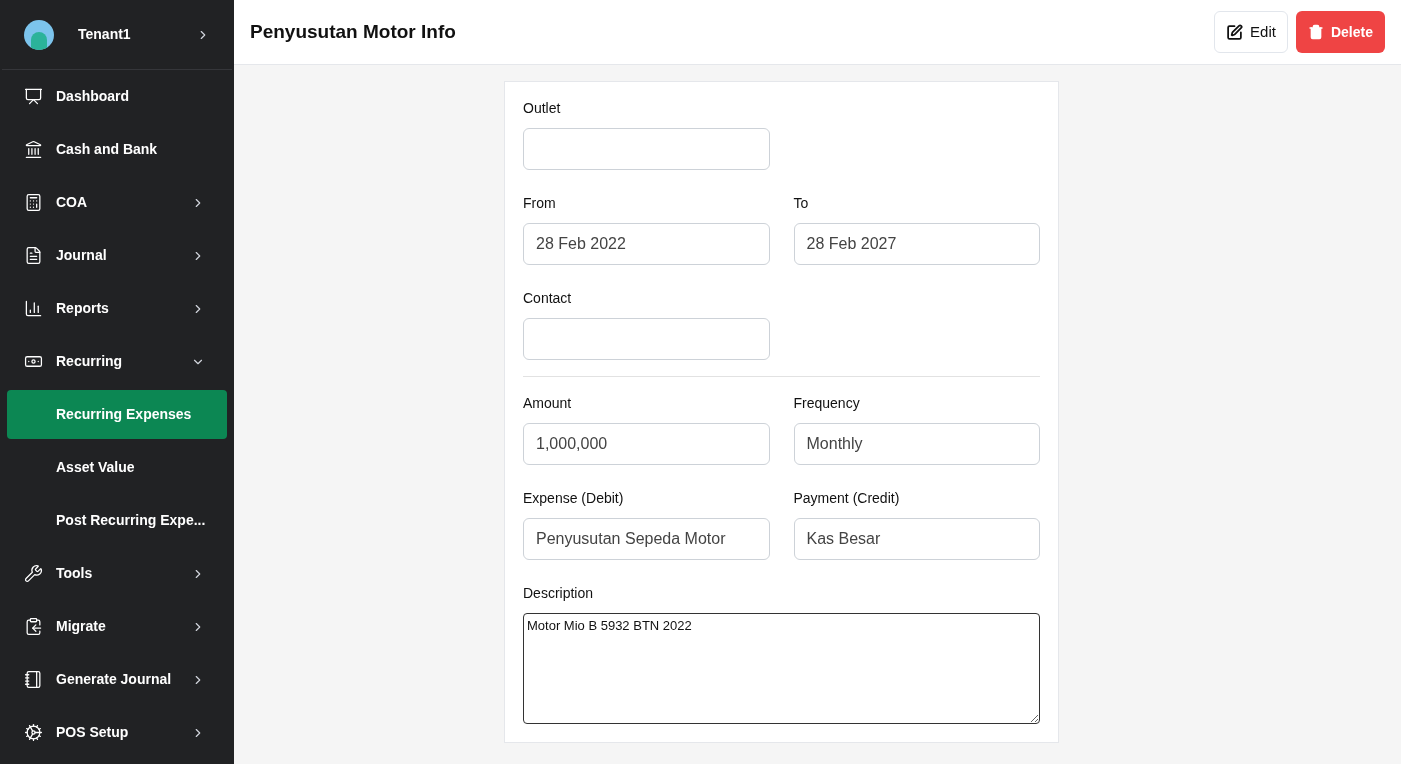  I want to click on delete-button: Delete, so click(1340, 32).